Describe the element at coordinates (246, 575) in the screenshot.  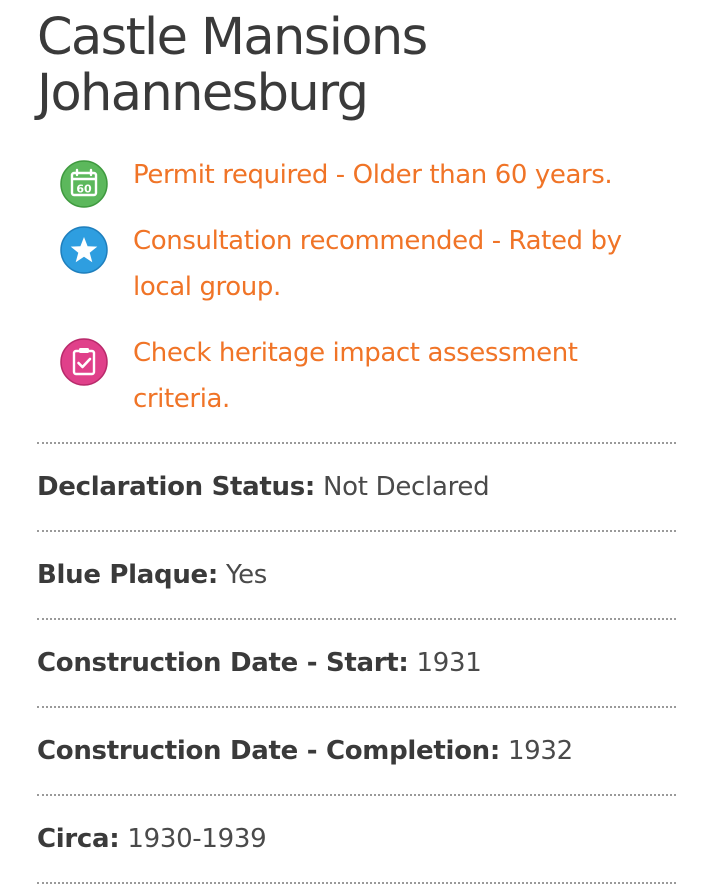
I see `detail-value: Yes` at that location.